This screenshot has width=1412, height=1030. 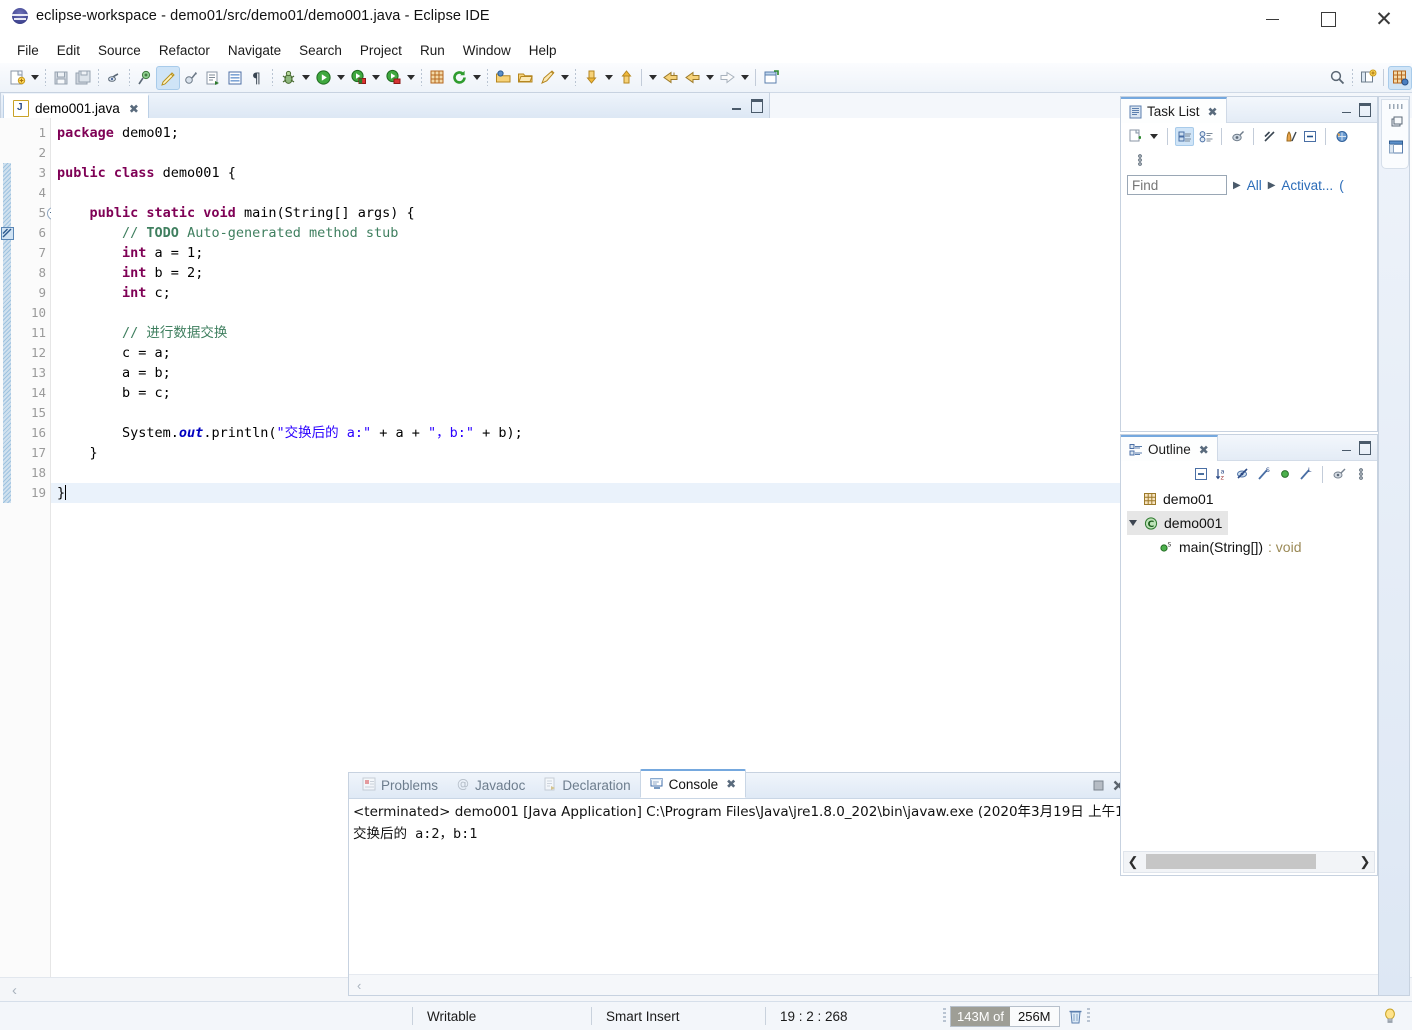 What do you see at coordinates (1337, 78) in the screenshot?
I see `search-icon` at bounding box center [1337, 78].